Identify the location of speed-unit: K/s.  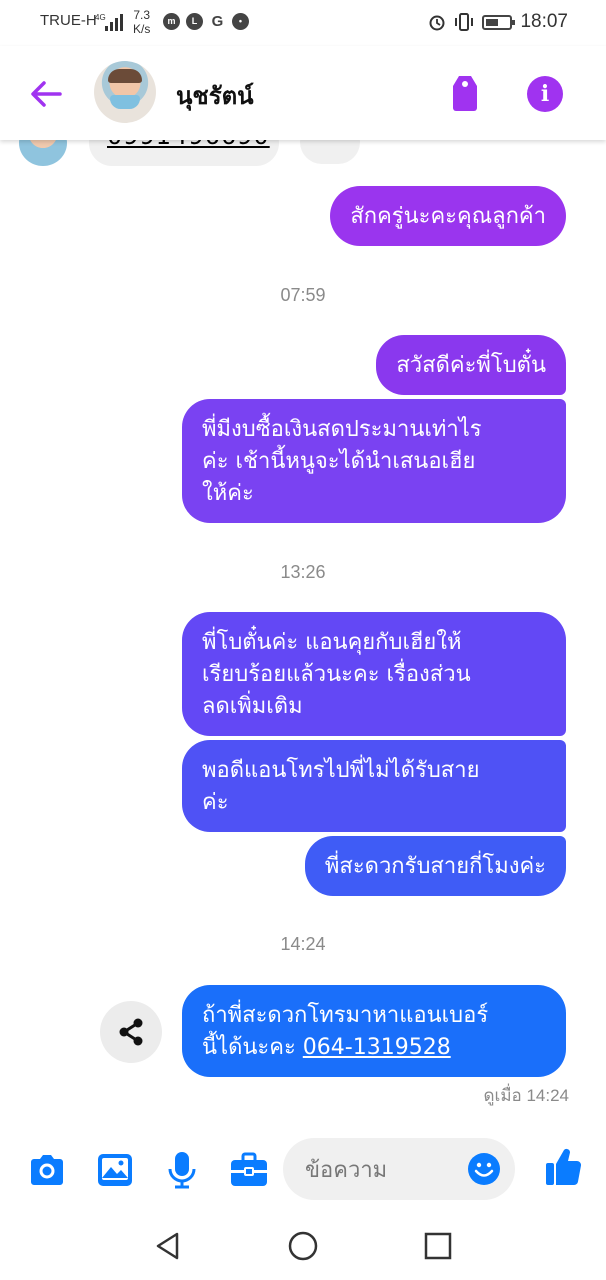
(142, 29).